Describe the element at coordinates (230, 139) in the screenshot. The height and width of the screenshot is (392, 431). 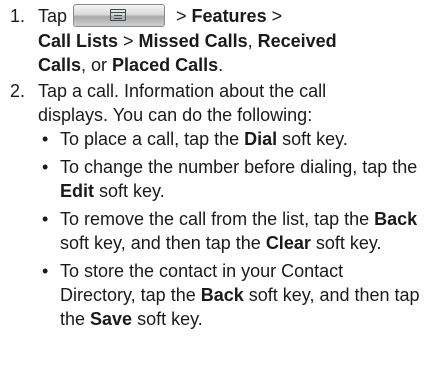
I see `list-item: To place a call, tap the Dial soft key.` at that location.